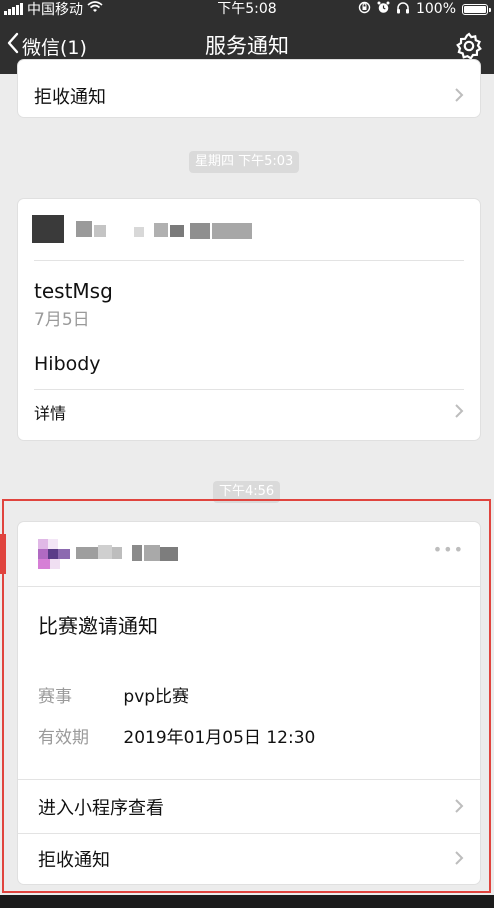 The width and height of the screenshot is (494, 908). Describe the element at coordinates (364, 9) in the screenshot. I see `rotation-lock-icon` at that location.